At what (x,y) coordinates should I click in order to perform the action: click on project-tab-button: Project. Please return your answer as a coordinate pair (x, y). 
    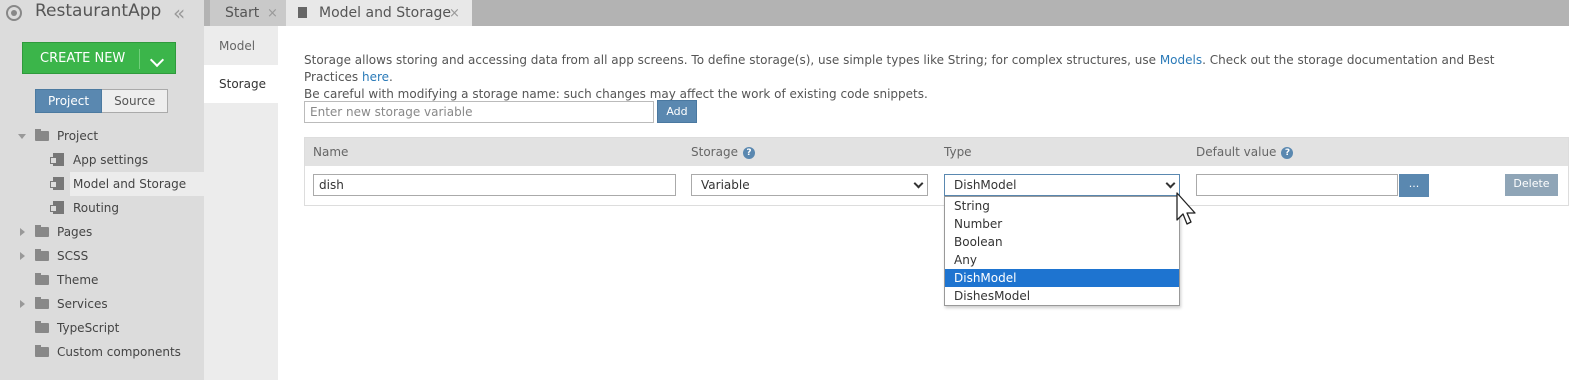
    Looking at the image, I should click on (69, 101).